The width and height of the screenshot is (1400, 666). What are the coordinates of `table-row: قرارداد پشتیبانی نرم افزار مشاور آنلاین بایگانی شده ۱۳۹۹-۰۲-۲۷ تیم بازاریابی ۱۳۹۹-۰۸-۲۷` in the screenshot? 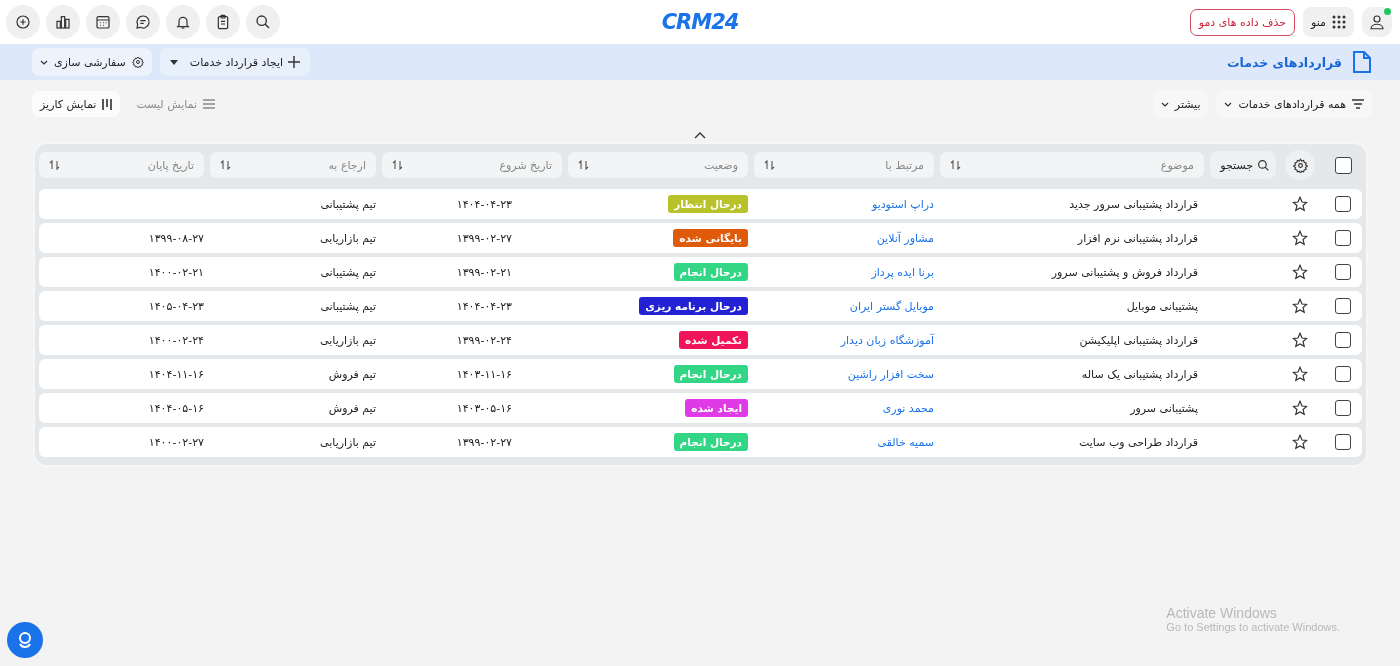 It's located at (700, 238).